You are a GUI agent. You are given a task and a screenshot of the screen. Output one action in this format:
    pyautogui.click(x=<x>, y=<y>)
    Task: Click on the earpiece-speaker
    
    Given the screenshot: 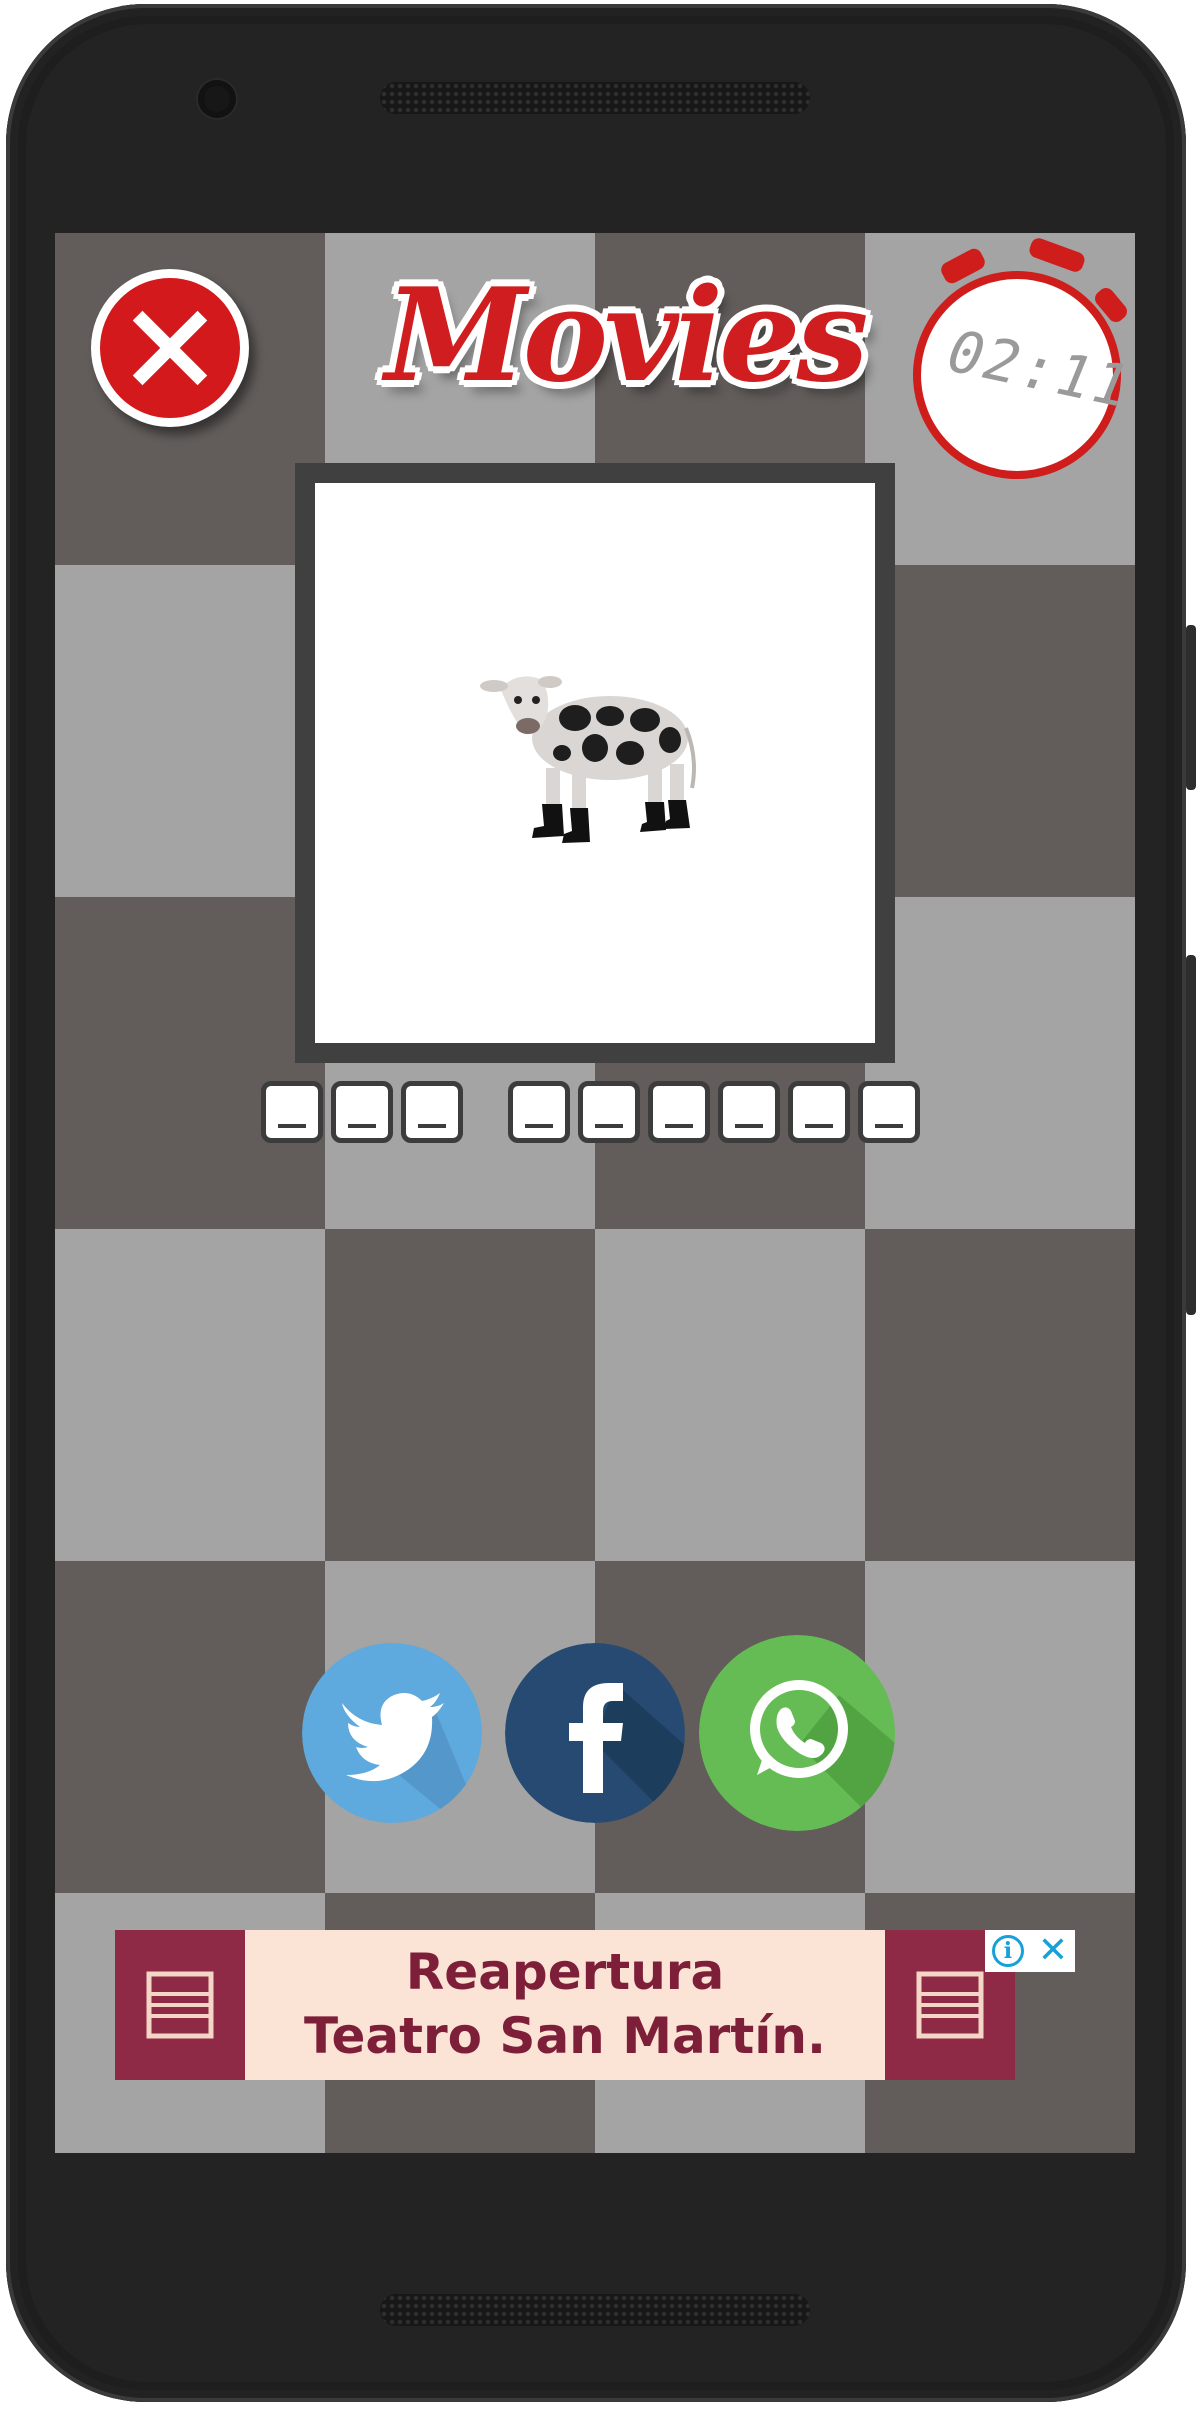 What is the action you would take?
    pyautogui.click(x=595, y=98)
    